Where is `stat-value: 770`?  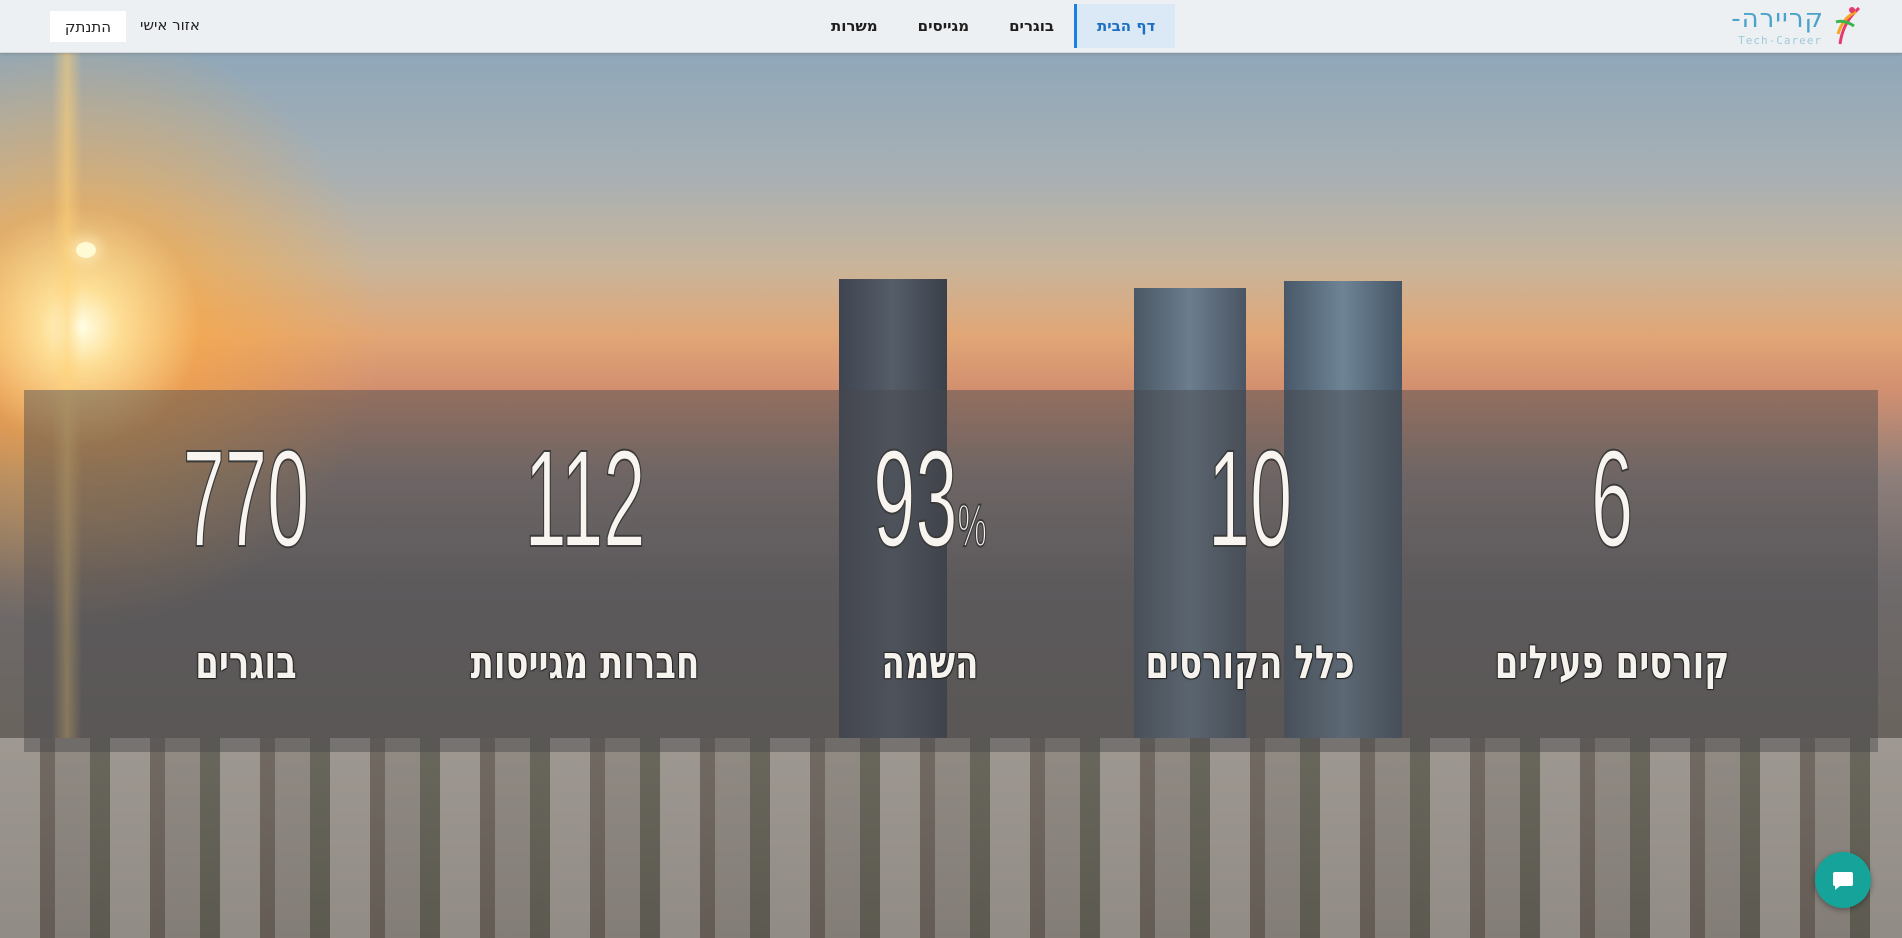 stat-value: 770 is located at coordinates (246, 499).